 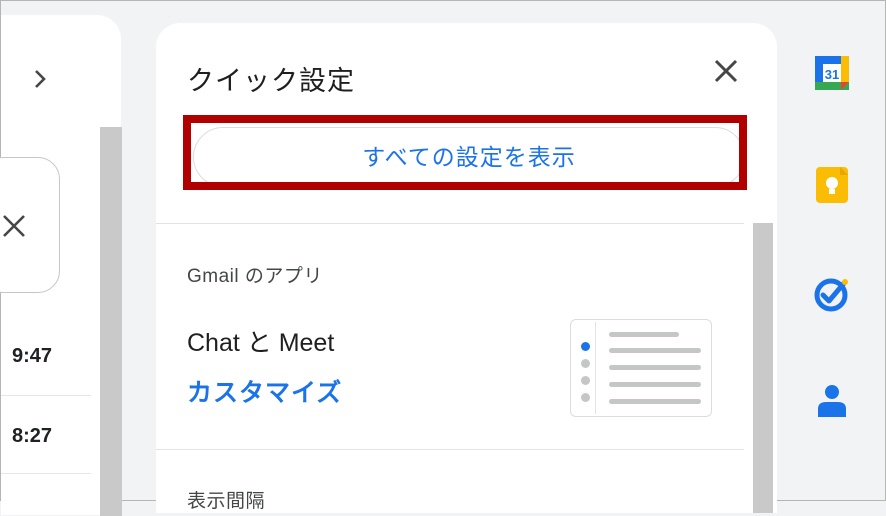 I want to click on apps-section-label: Gmail のアプリ, so click(x=255, y=276).